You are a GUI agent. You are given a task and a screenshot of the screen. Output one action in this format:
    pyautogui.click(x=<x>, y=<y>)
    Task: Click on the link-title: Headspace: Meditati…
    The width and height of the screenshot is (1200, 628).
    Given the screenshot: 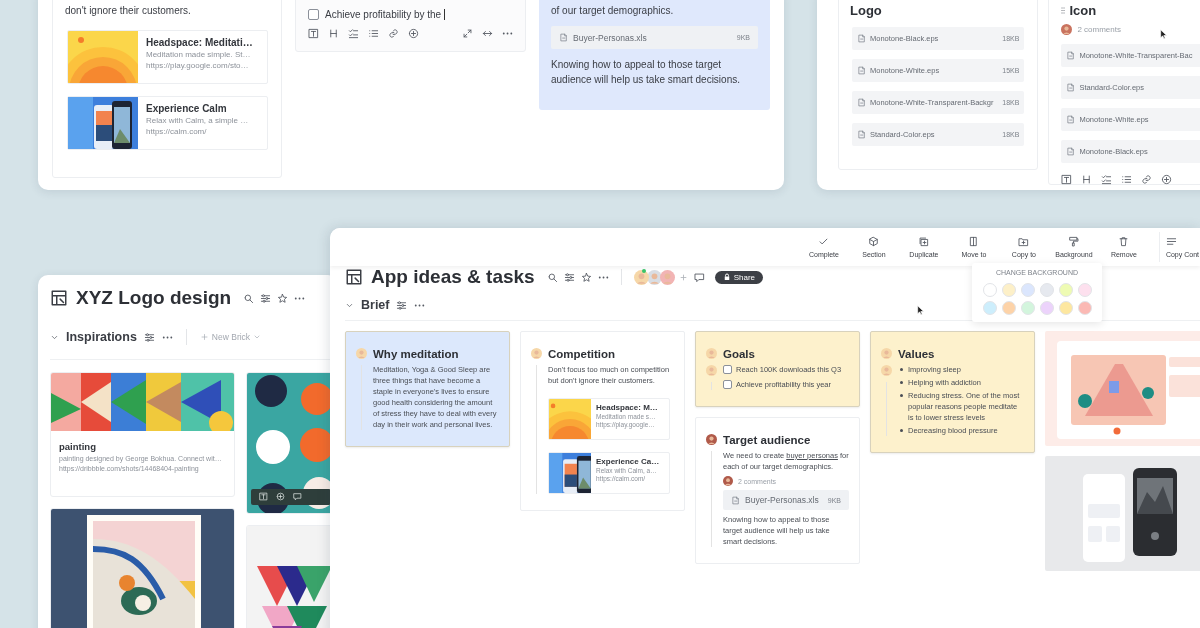 What is the action you would take?
    pyautogui.click(x=199, y=42)
    